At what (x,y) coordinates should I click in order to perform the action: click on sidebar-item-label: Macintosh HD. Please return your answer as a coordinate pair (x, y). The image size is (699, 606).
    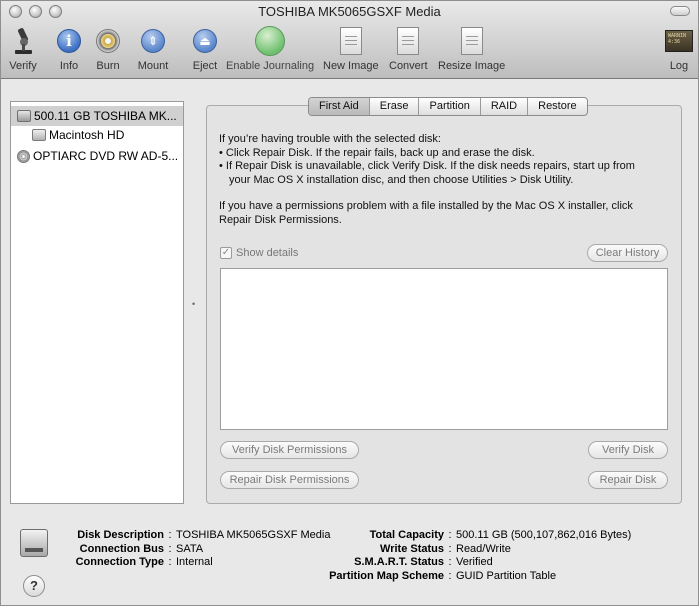
    Looking at the image, I should click on (87, 135).